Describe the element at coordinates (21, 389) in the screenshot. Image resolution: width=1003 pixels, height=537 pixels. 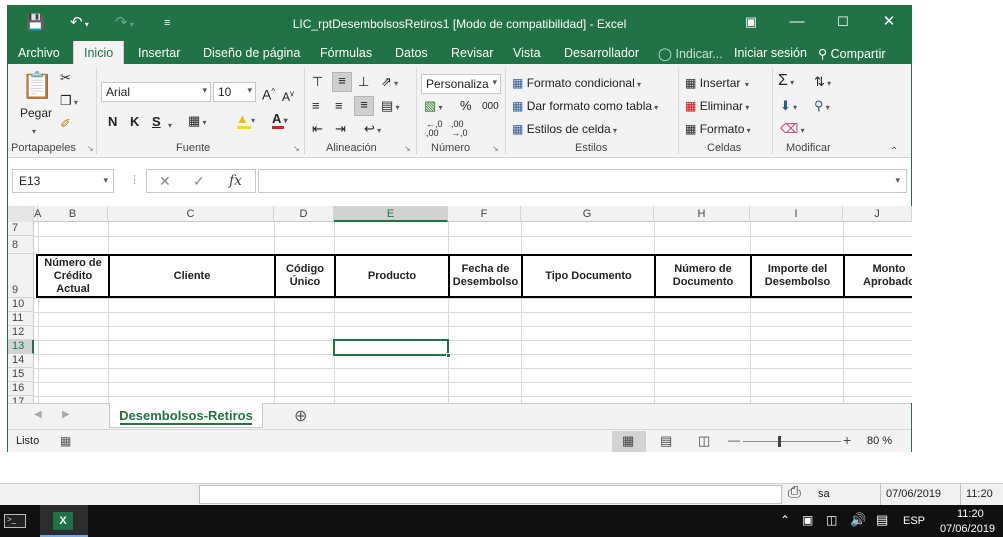
I see `row-header-16: 16` at that location.